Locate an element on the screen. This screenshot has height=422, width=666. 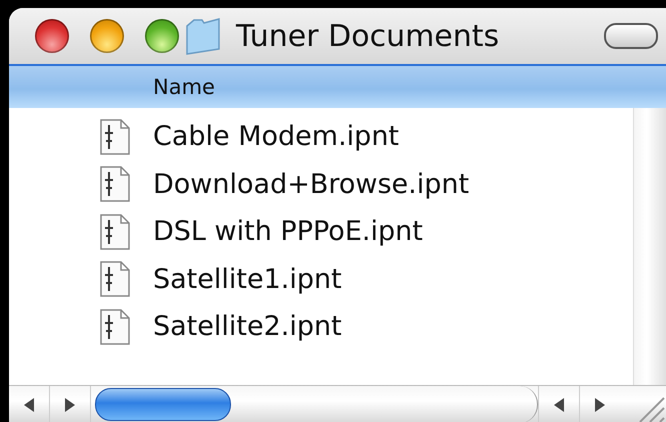
folder-icon is located at coordinates (203, 36).